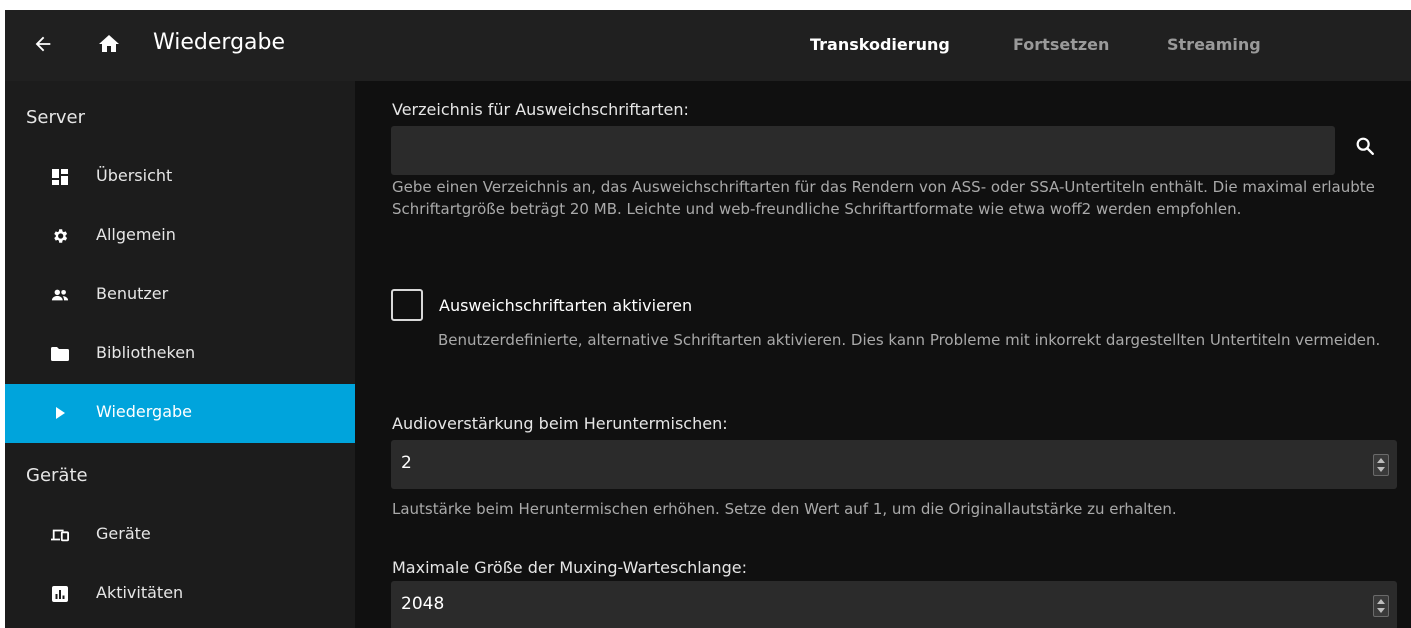 The image size is (1411, 628). I want to click on sidebar-item-label: Geräte, so click(123, 533).